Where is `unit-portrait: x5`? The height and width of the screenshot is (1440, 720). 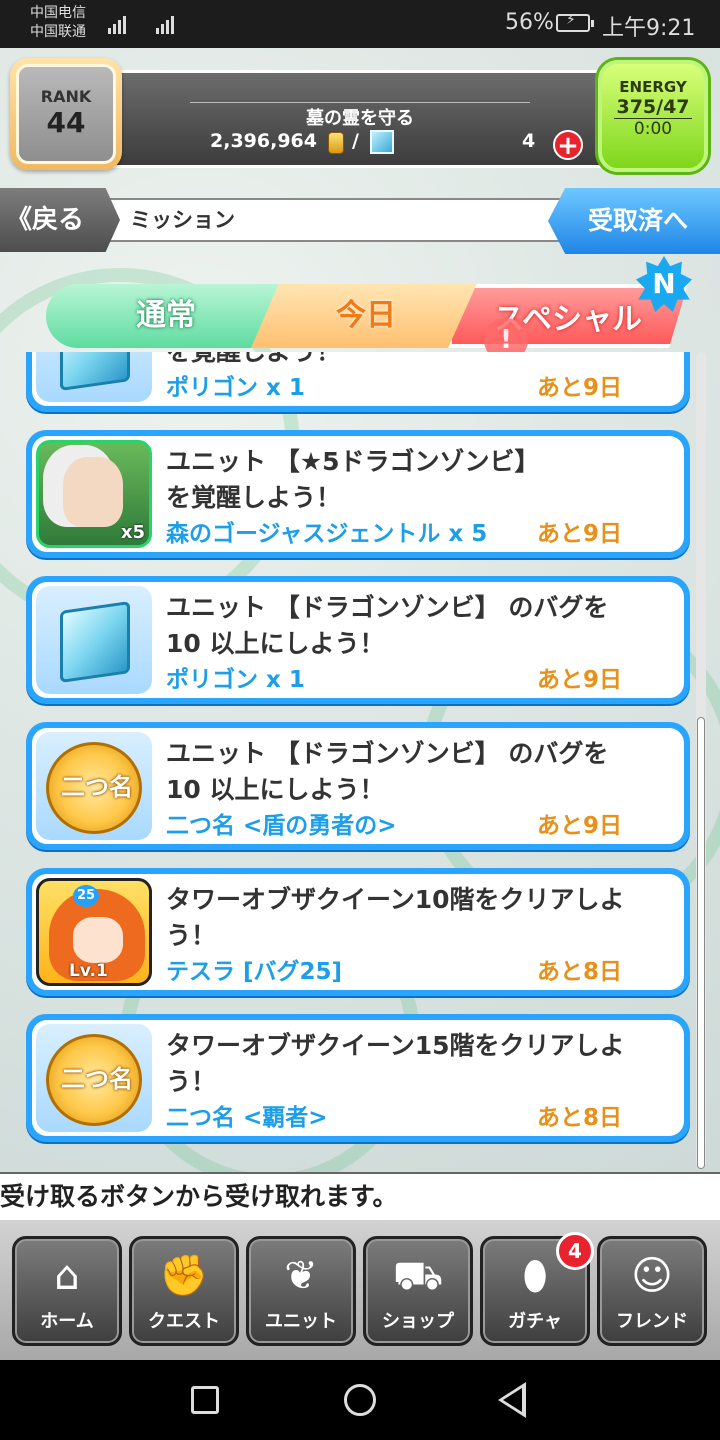 unit-portrait: x5 is located at coordinates (94, 494).